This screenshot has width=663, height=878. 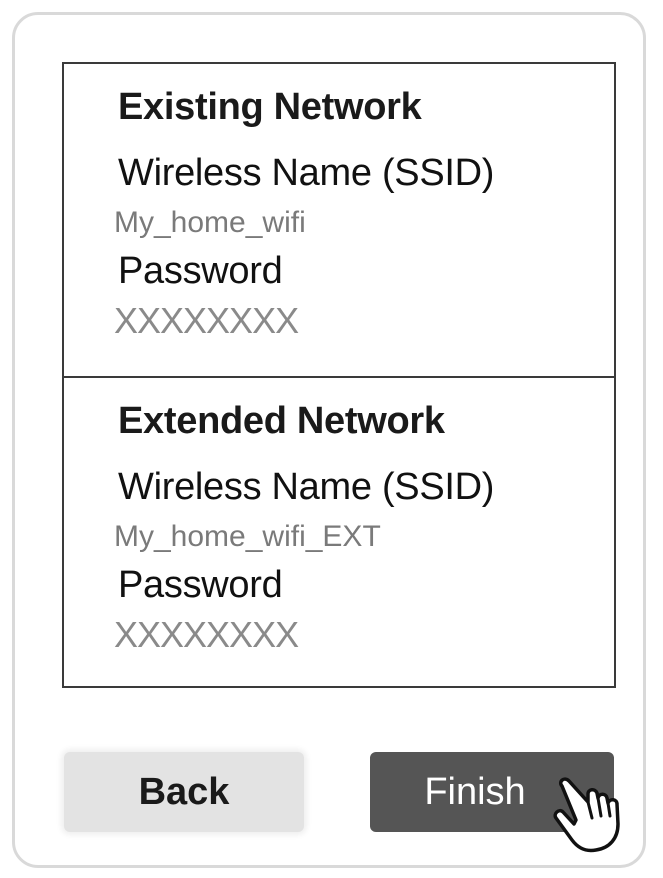 I want to click on existing-ssid-value: My_home_wifi, so click(x=210, y=222).